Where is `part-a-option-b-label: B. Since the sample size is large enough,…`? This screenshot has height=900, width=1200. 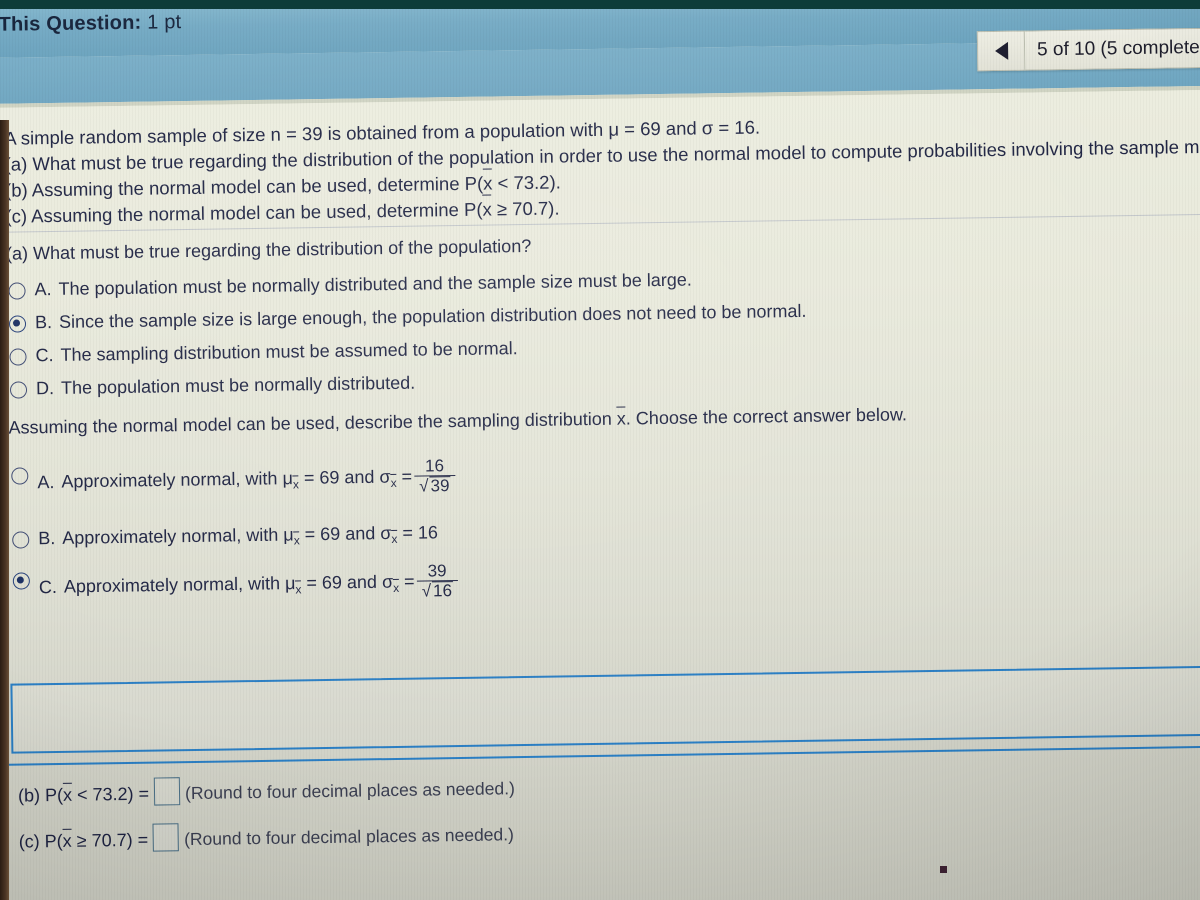
part-a-option-b-label: B. Since the sample size is large enough,… is located at coordinates (421, 317).